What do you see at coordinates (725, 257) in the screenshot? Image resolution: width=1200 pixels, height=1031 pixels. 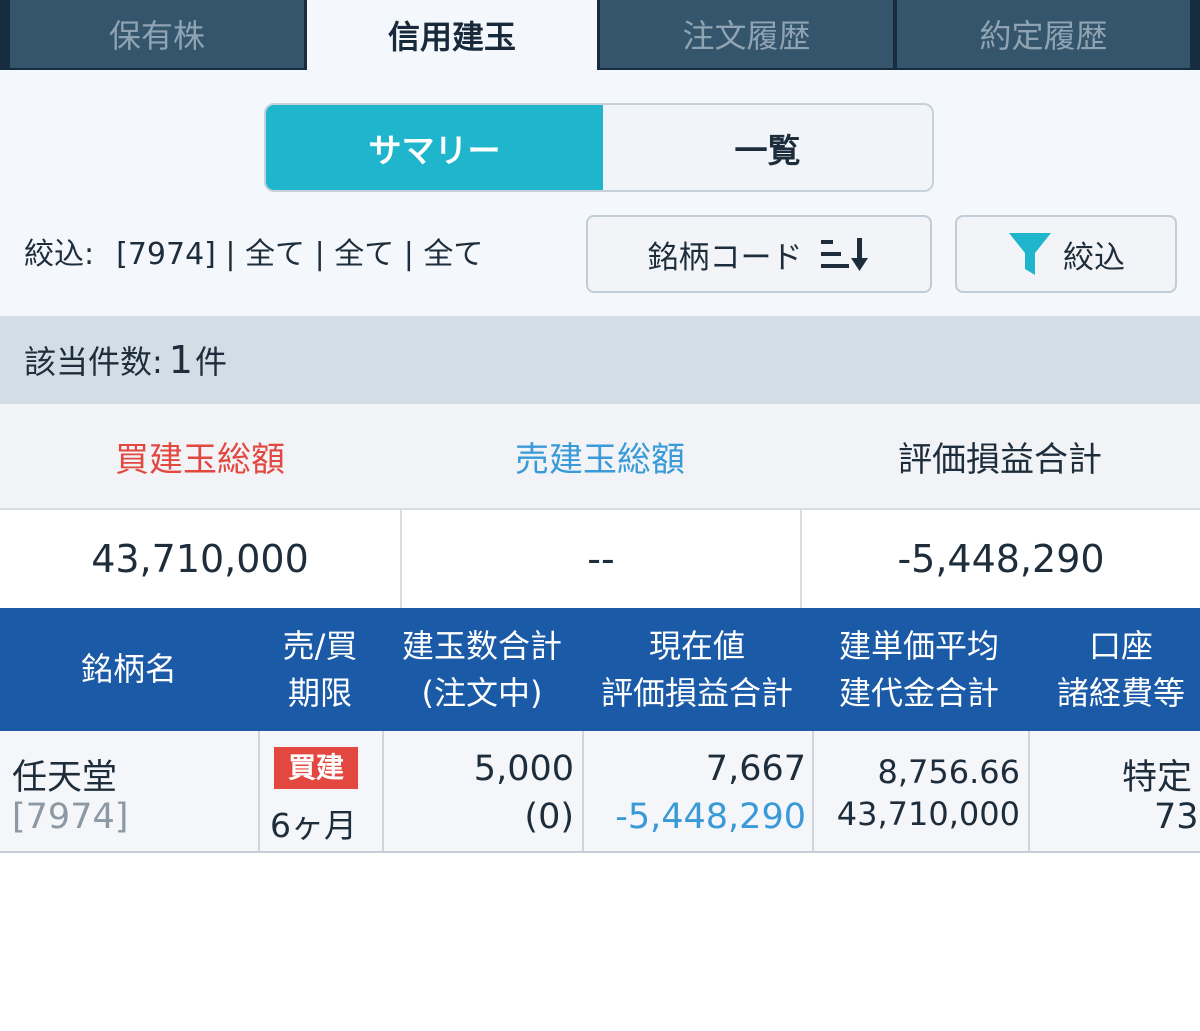 I see `sort-button-label: 銘柄コード` at bounding box center [725, 257].